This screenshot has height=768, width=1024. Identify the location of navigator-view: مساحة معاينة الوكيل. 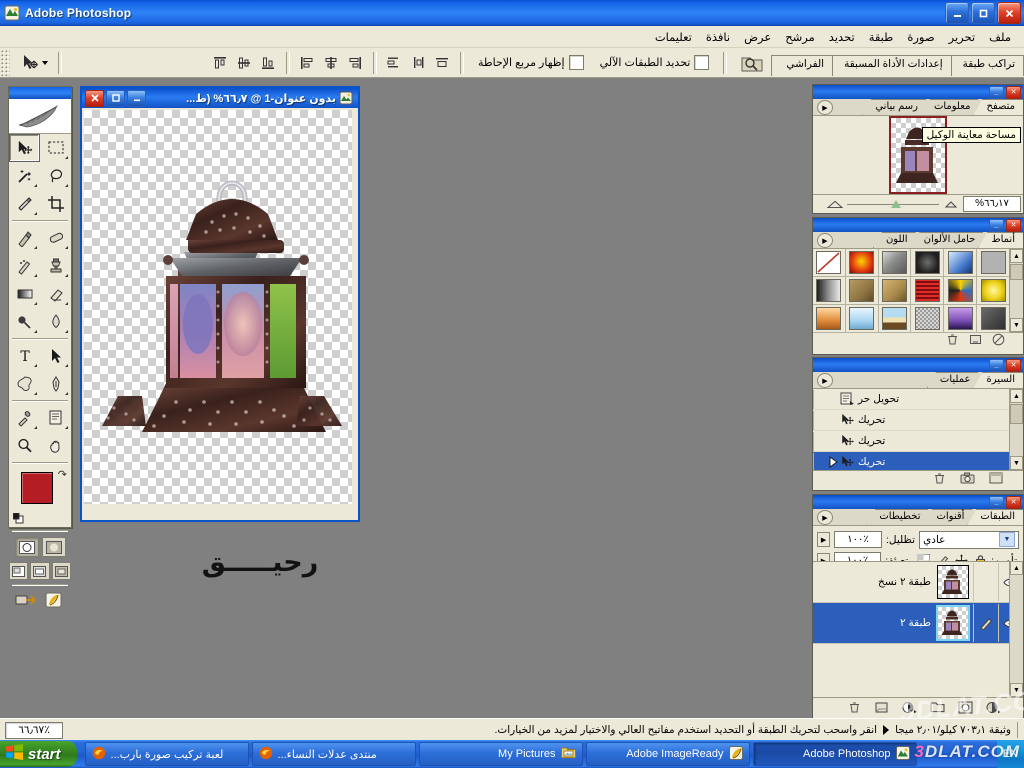
(918, 155).